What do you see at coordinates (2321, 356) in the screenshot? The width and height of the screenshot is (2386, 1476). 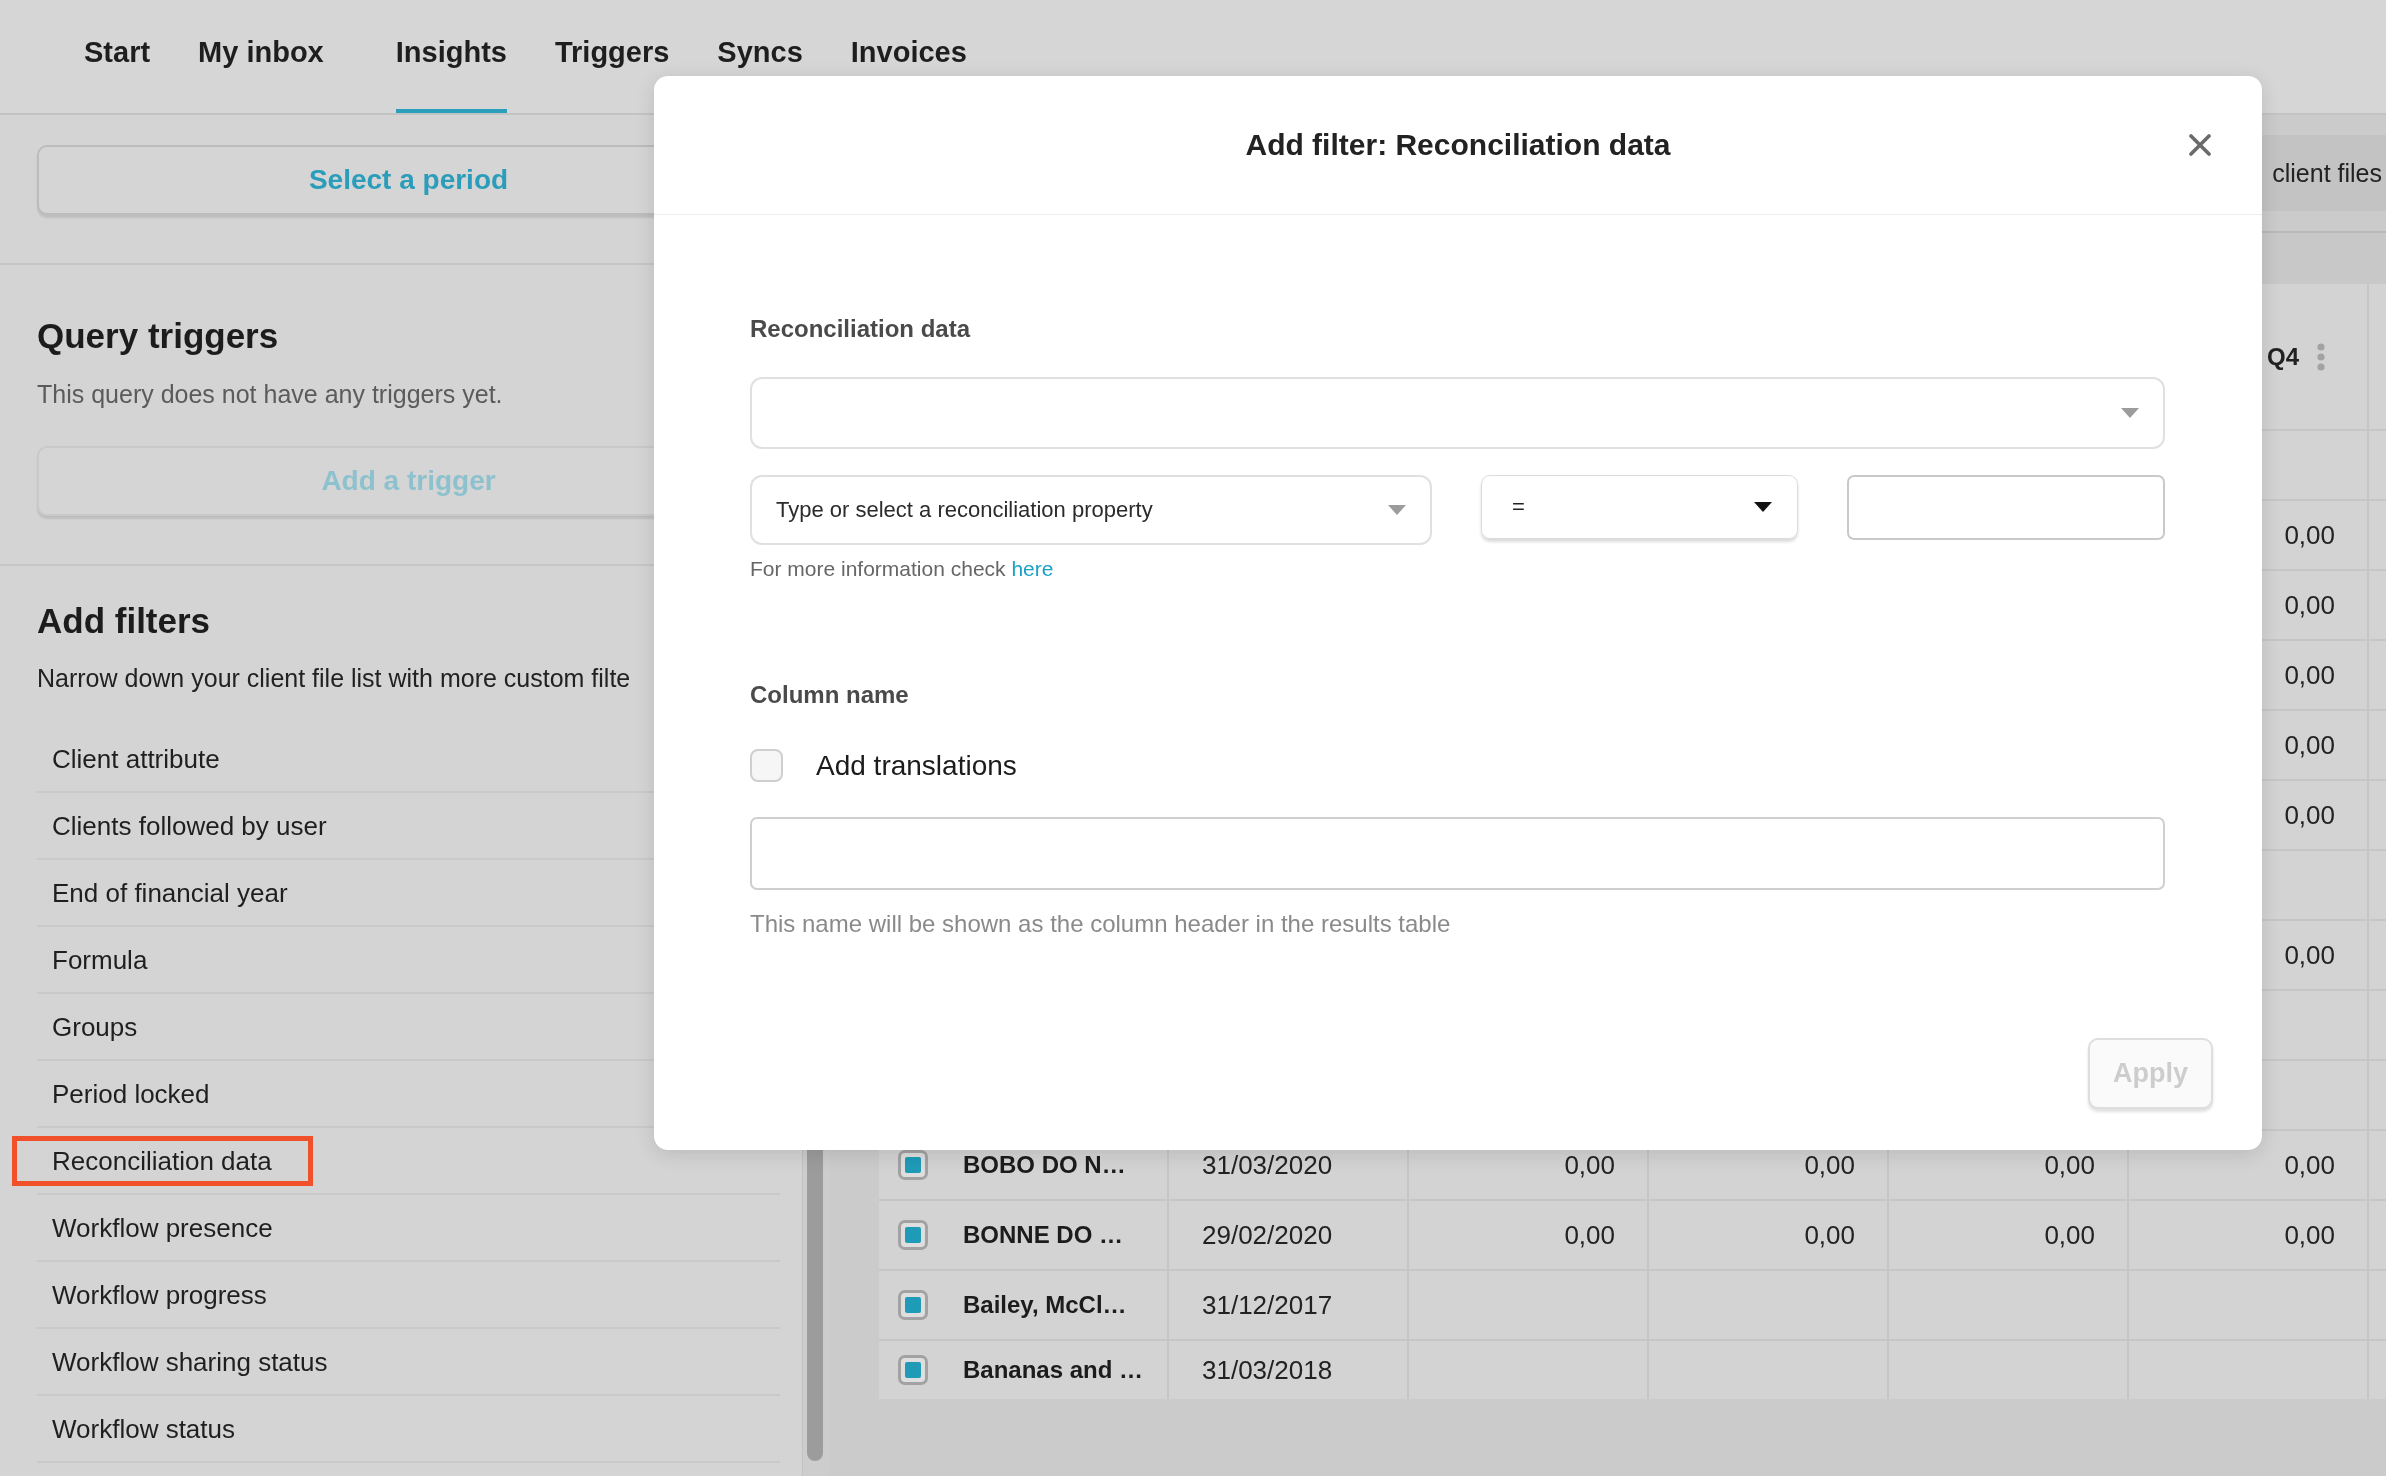 I see `vertical-dots-icon` at bounding box center [2321, 356].